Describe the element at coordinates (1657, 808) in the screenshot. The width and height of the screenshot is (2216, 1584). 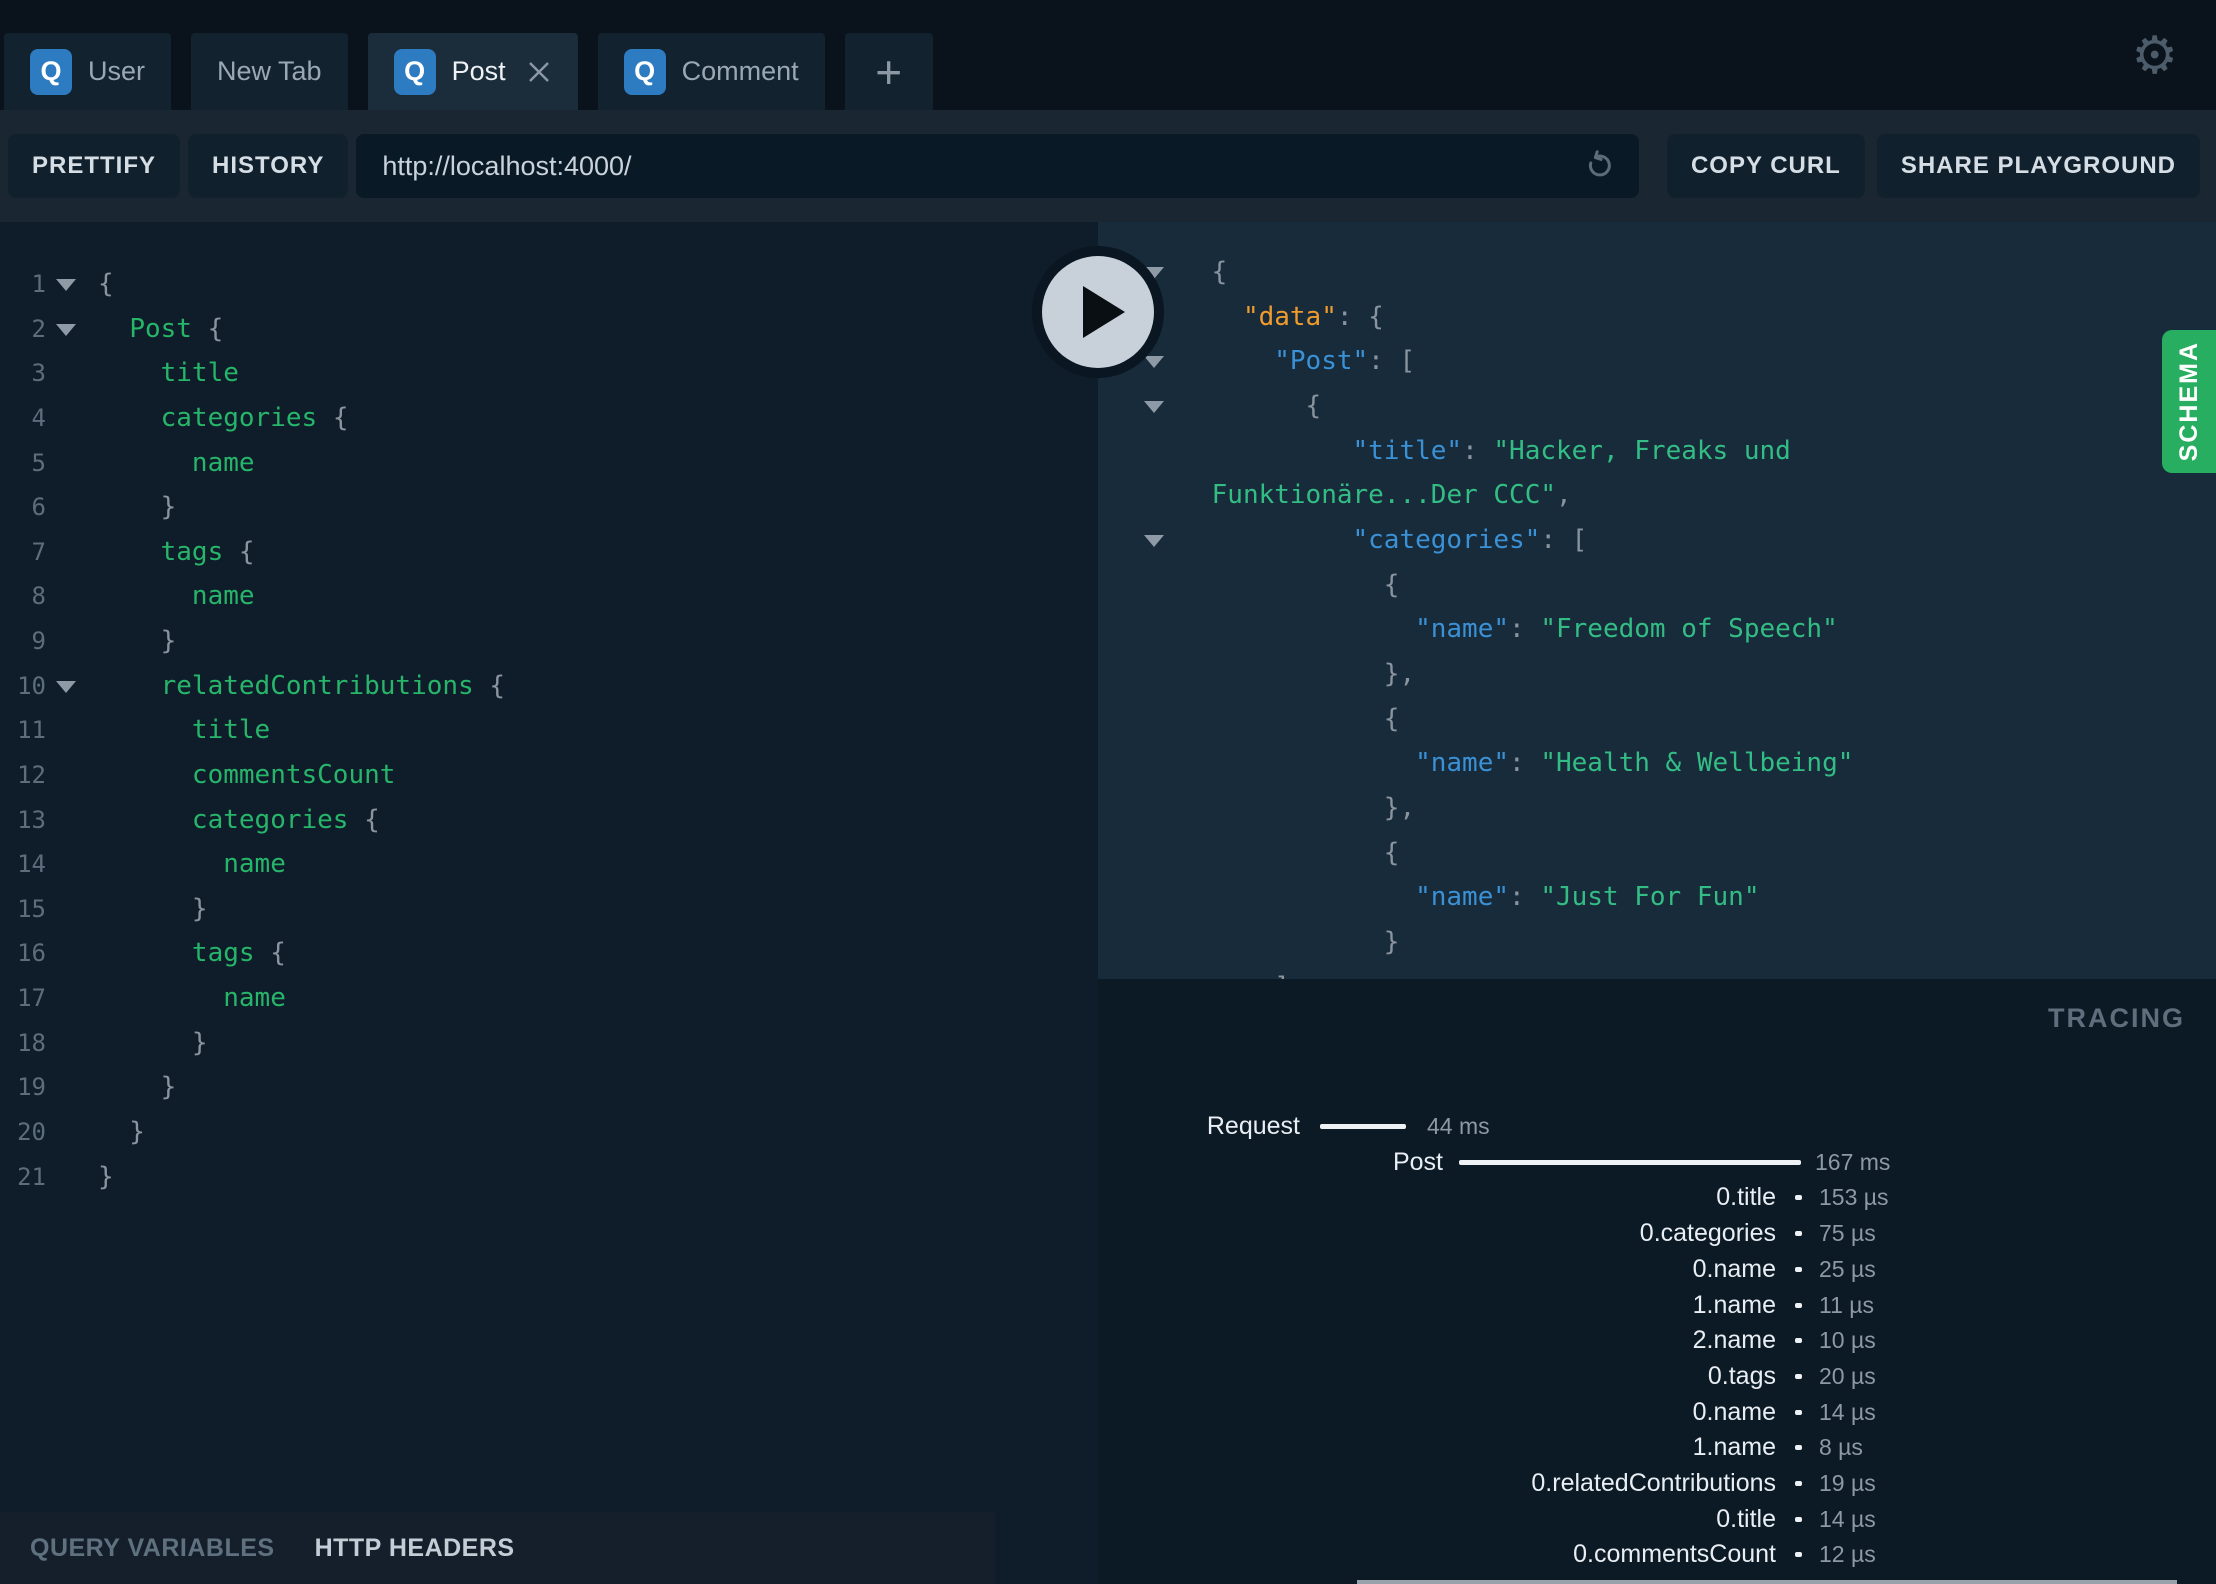
I see `response-line: },` at that location.